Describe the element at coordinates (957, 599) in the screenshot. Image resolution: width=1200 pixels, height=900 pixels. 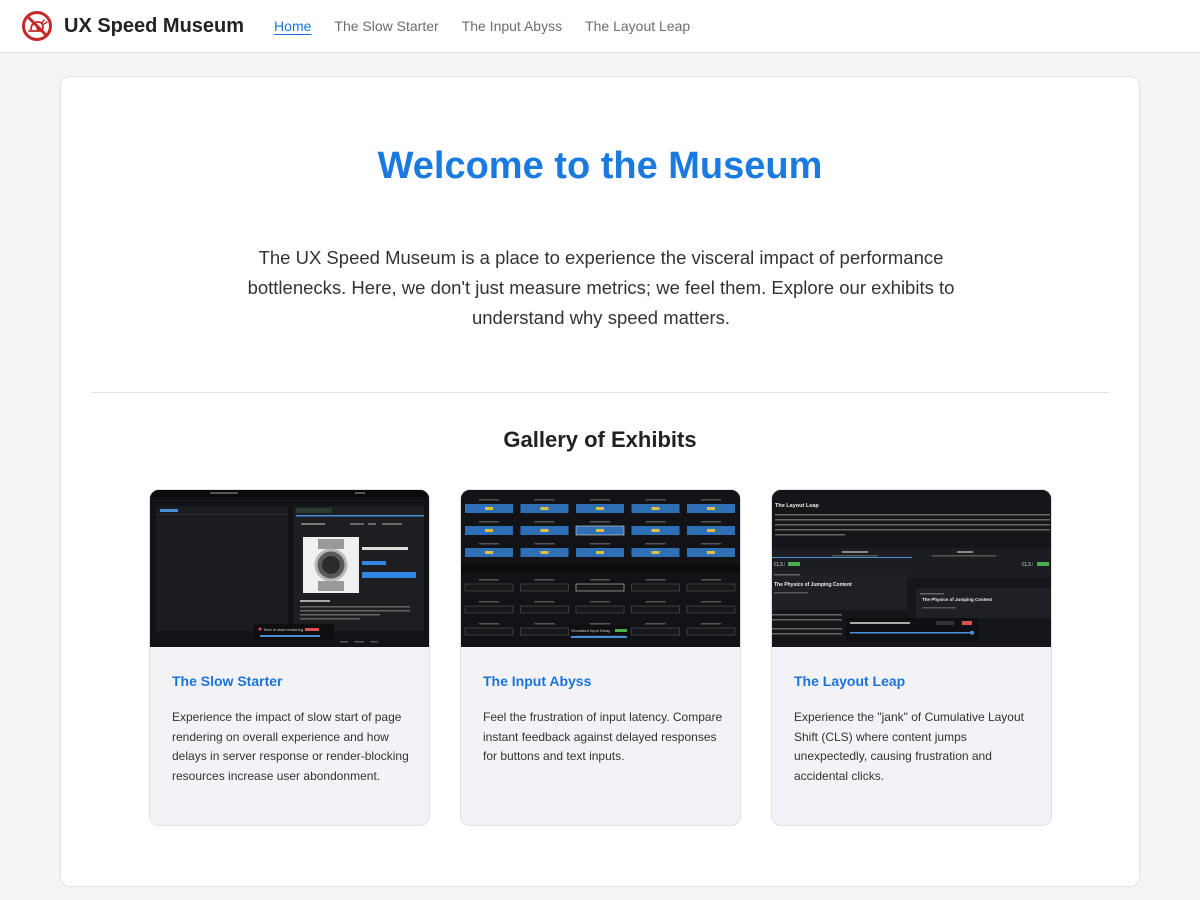
I see `thumb-card-title-right: The Physics of Jumping Content` at that location.